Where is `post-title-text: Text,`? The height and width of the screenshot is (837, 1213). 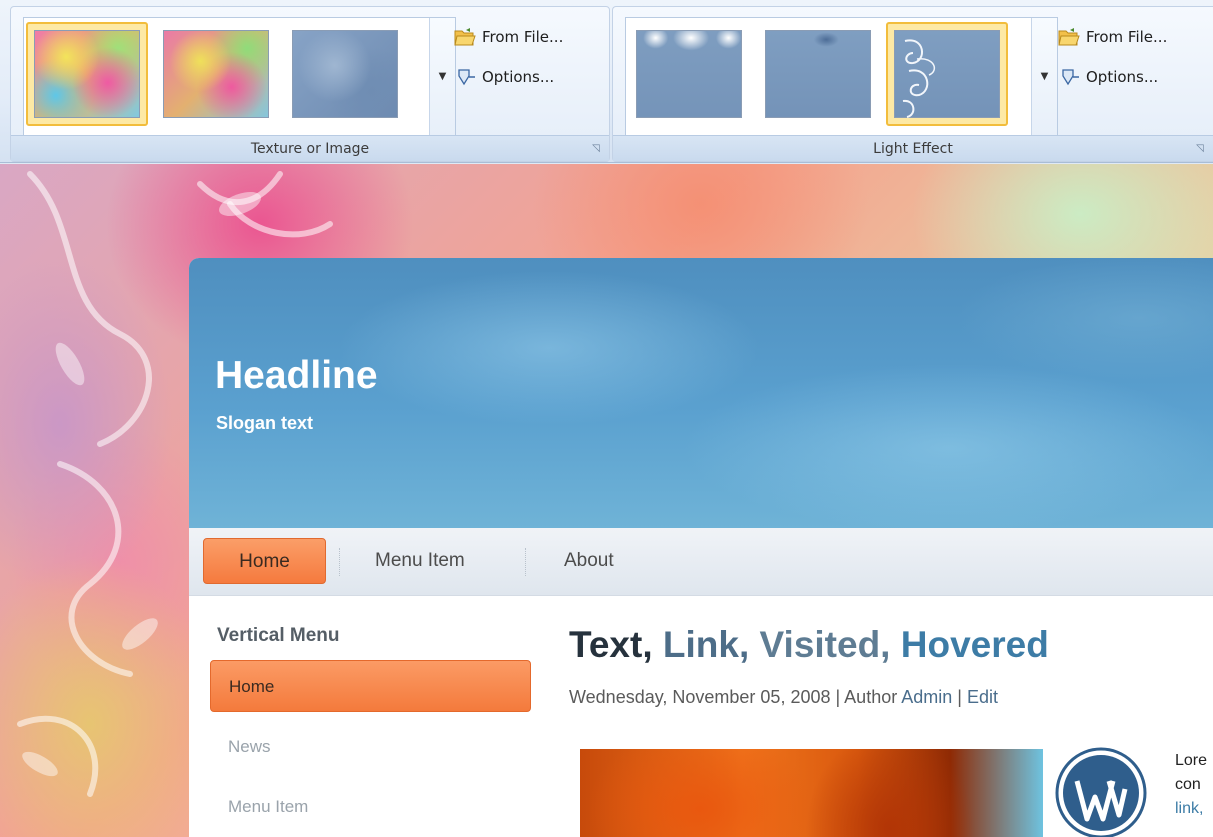 post-title-text: Text, is located at coordinates (616, 644).